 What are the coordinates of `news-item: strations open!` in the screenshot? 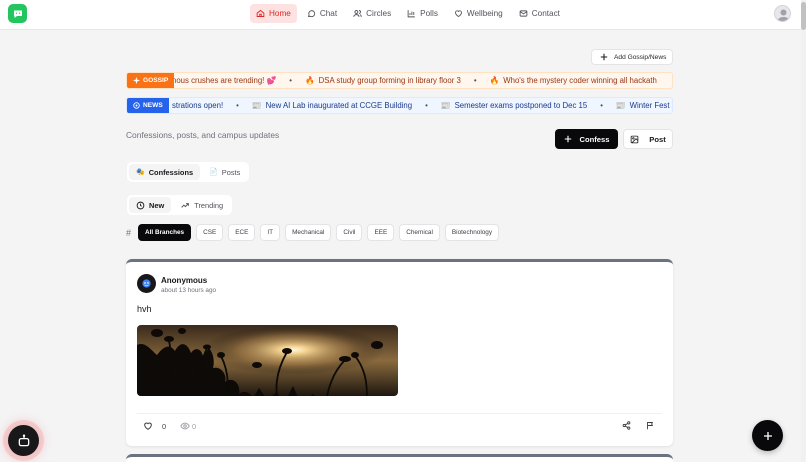 It's located at (197, 105).